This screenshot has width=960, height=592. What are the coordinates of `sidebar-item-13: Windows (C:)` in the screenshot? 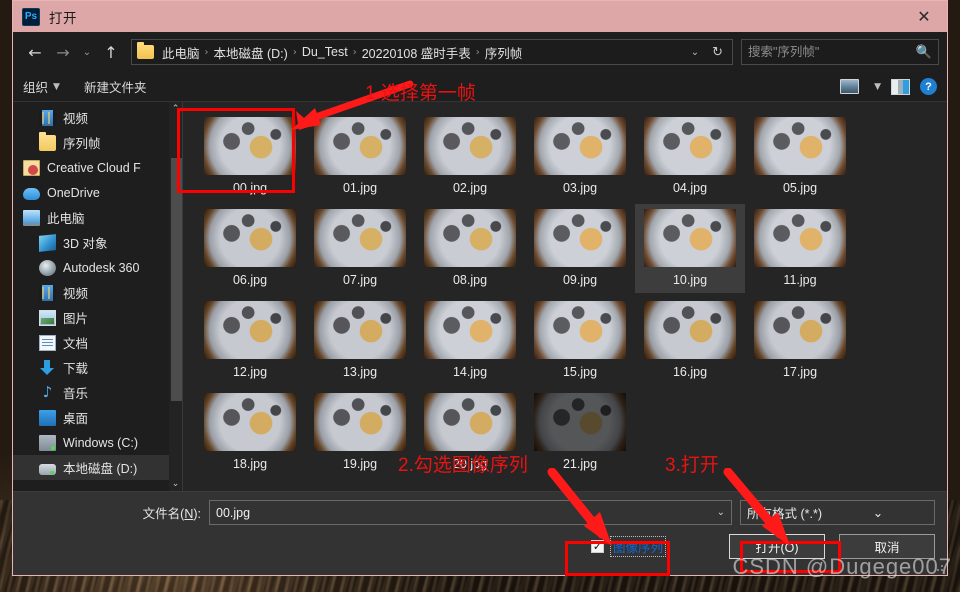 It's located at (97, 442).